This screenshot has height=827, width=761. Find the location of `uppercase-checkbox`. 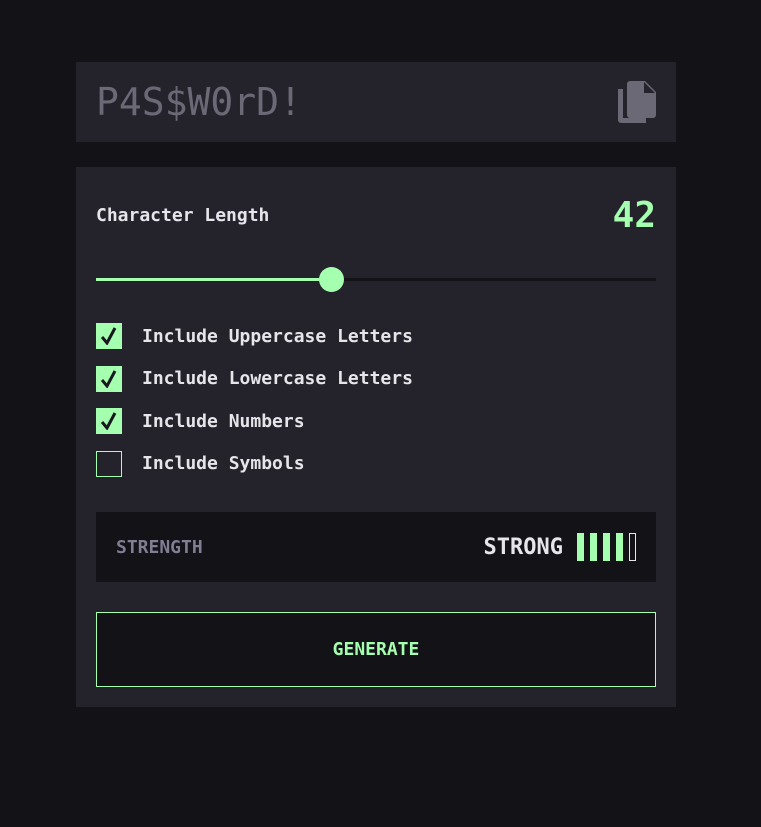

uppercase-checkbox is located at coordinates (109, 336).